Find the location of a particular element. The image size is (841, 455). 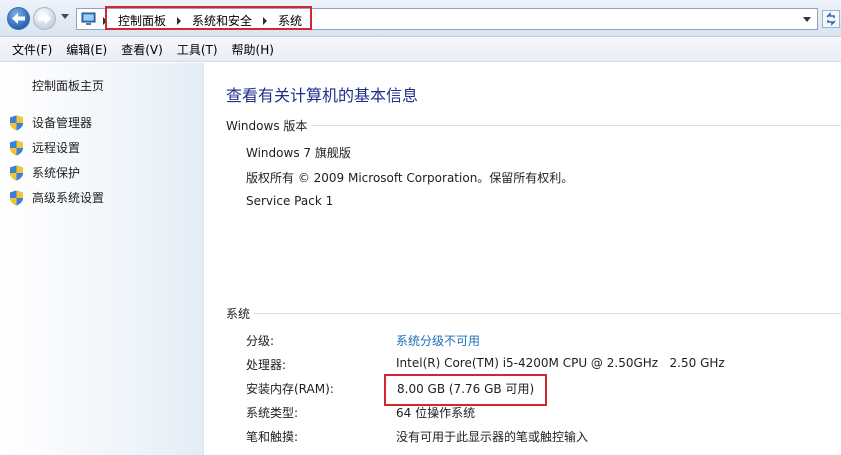

refresh-button is located at coordinates (831, 19).